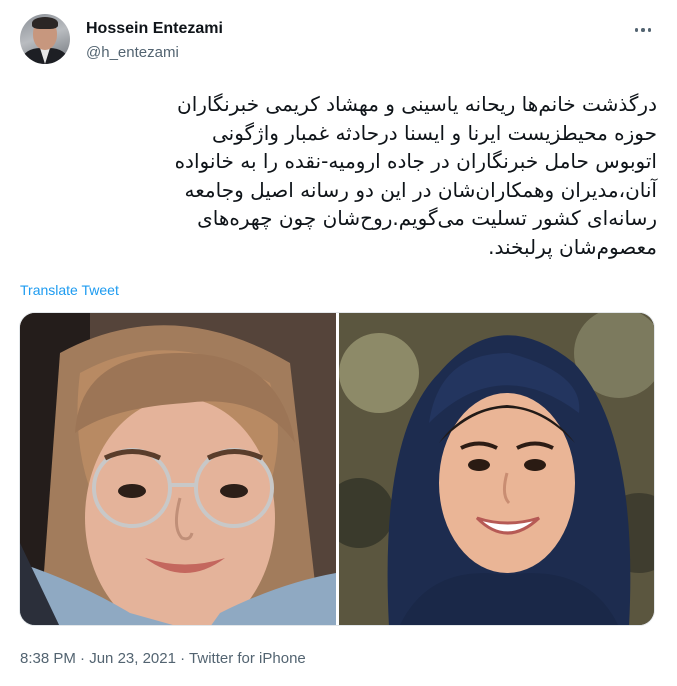 This screenshot has height=686, width=677. I want to click on translate-tweet-link: Translate Tweet, so click(69, 290).